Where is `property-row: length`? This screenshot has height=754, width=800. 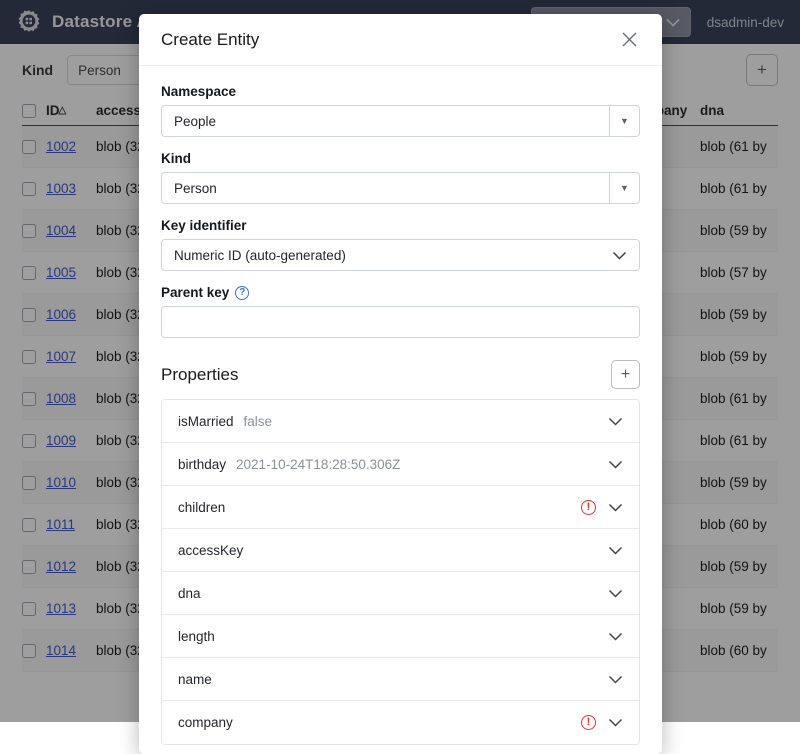
property-row: length is located at coordinates (400, 636).